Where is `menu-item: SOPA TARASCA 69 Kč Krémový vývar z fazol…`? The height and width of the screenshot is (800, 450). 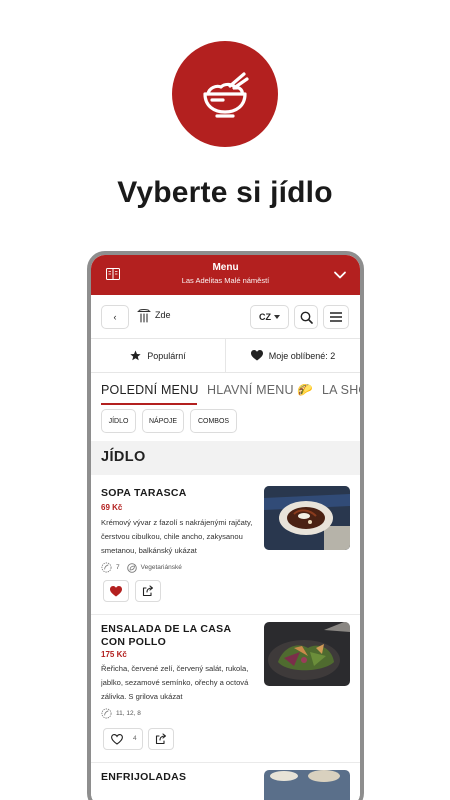 menu-item: SOPA TARASCA 69 Kč Krémový vývar z fazol… is located at coordinates (225, 545).